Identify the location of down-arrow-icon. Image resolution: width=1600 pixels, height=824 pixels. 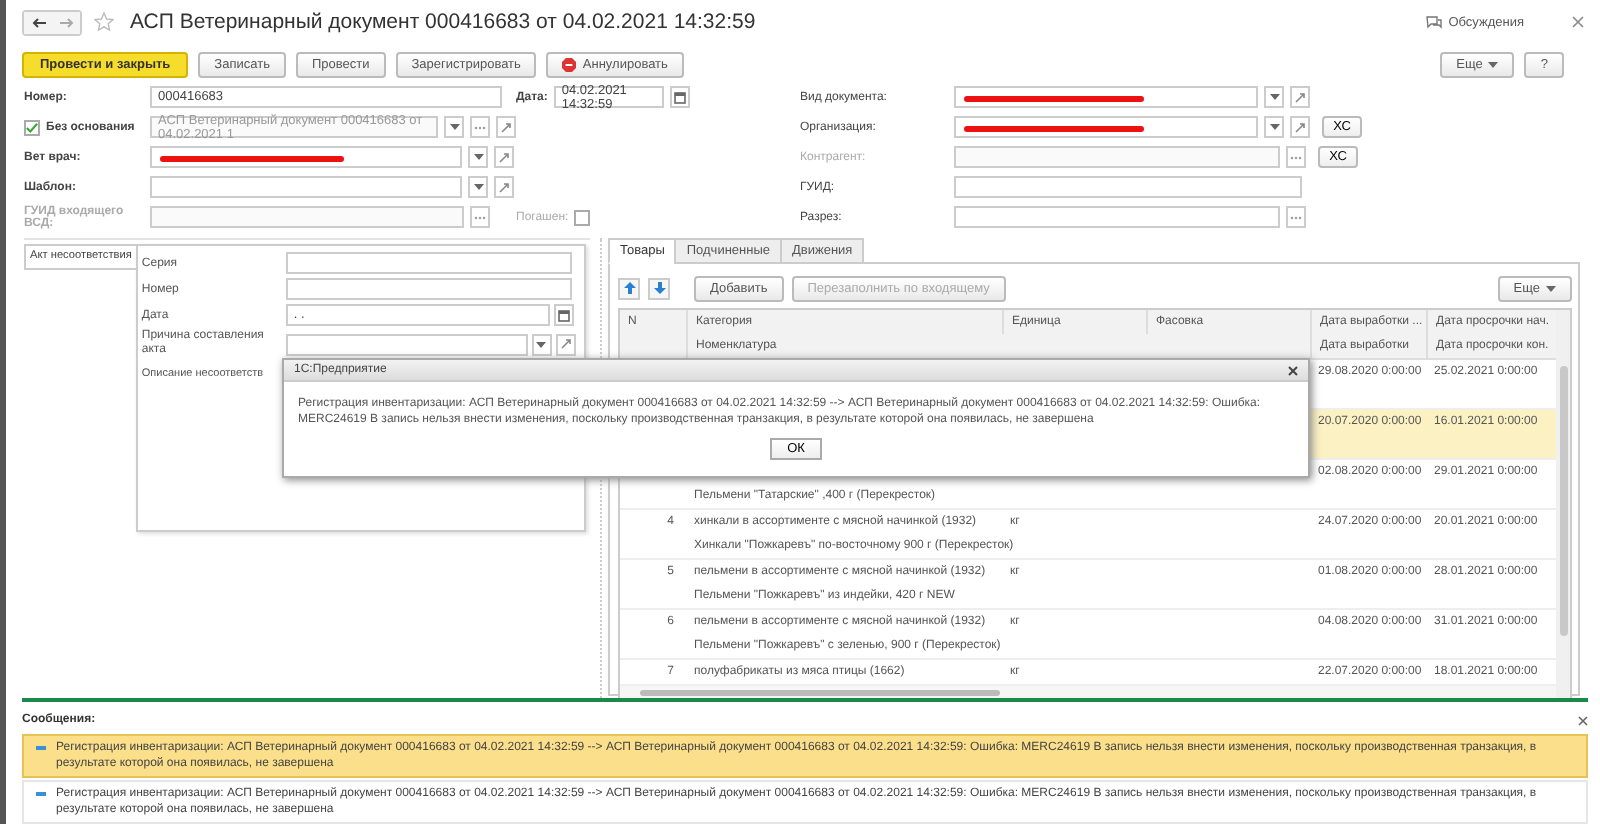
(659, 288).